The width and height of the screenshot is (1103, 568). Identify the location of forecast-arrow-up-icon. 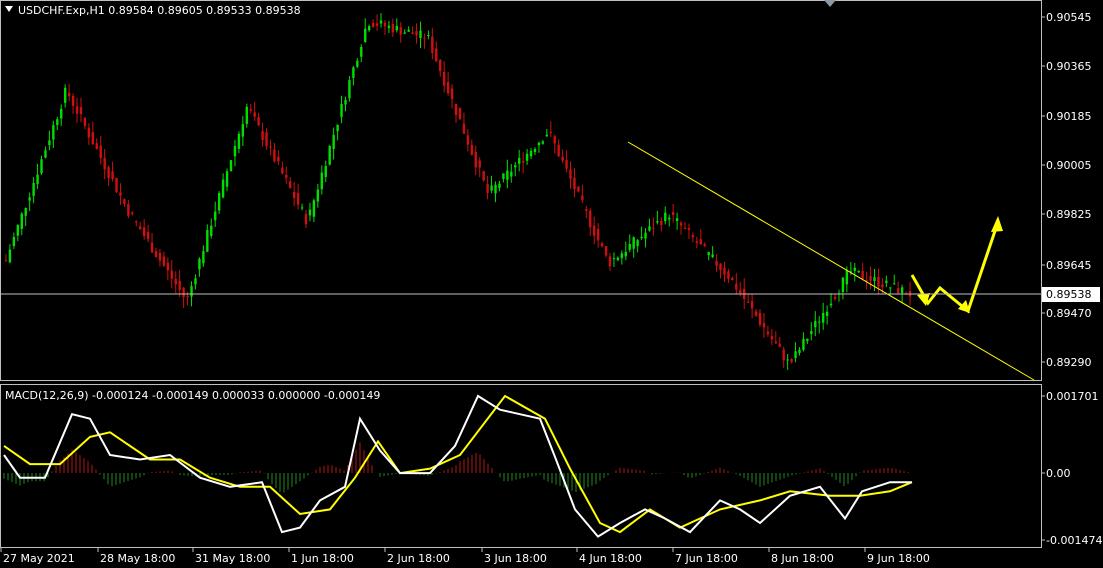
(997, 224).